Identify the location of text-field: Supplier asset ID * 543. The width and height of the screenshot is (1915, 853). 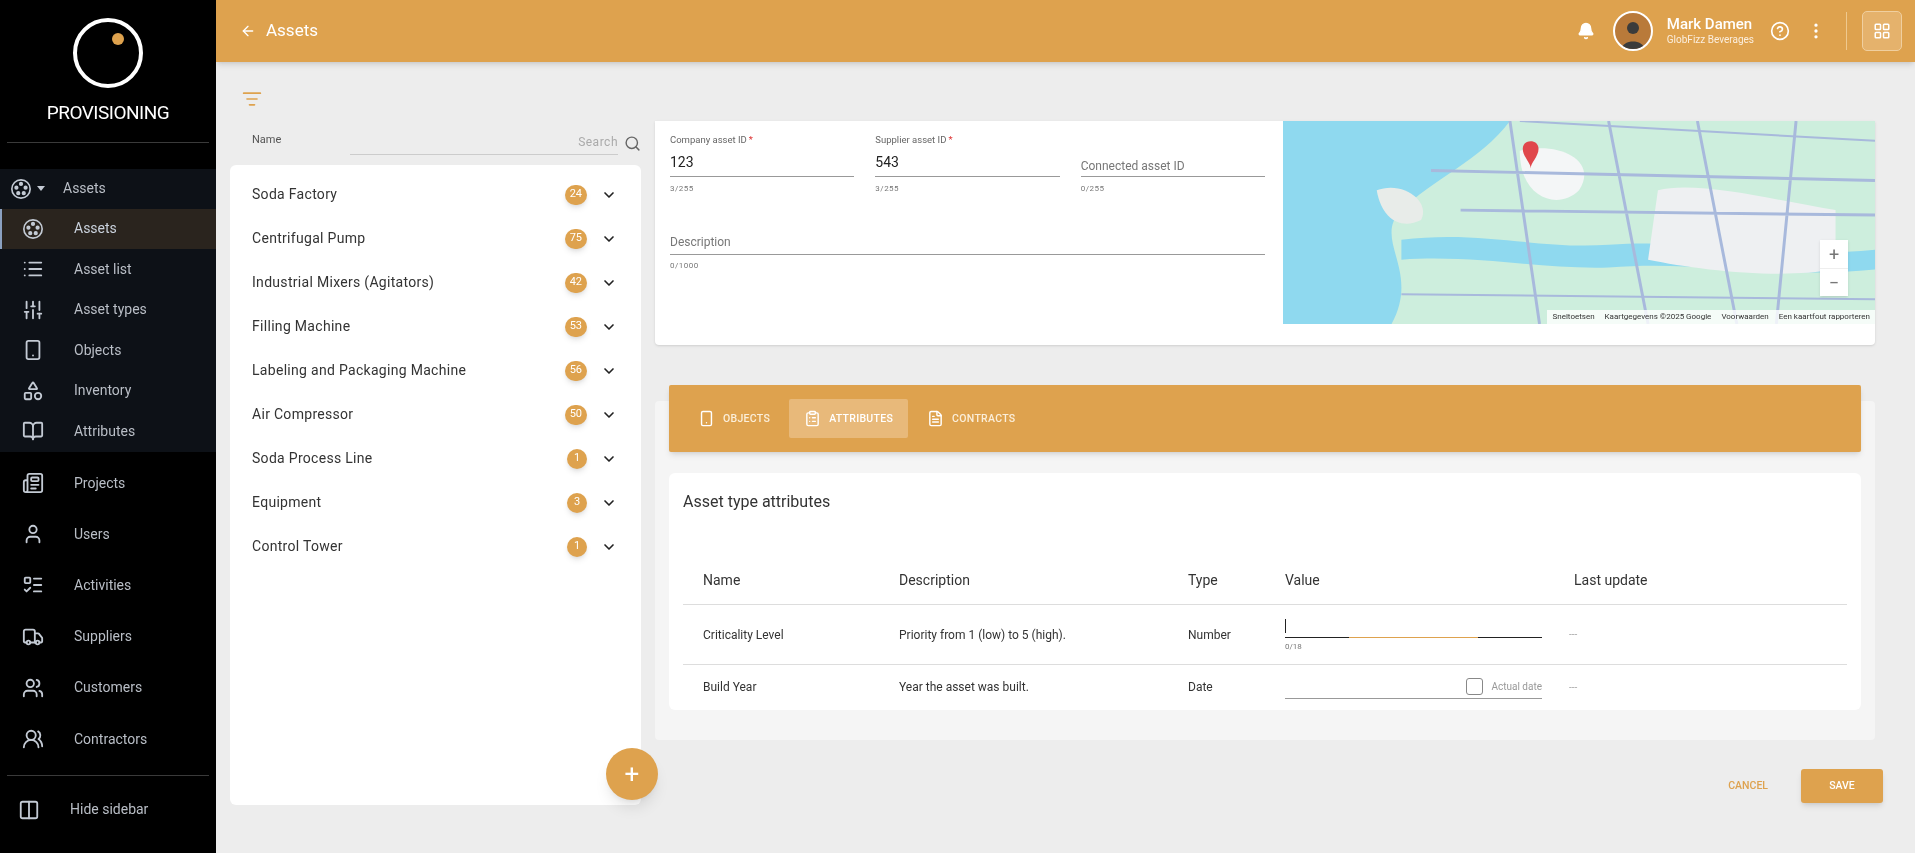
(967, 153).